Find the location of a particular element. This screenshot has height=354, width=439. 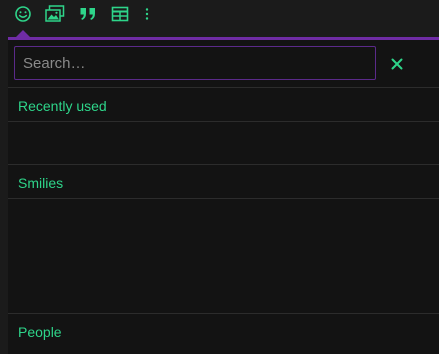

quote-icon is located at coordinates (88, 14).